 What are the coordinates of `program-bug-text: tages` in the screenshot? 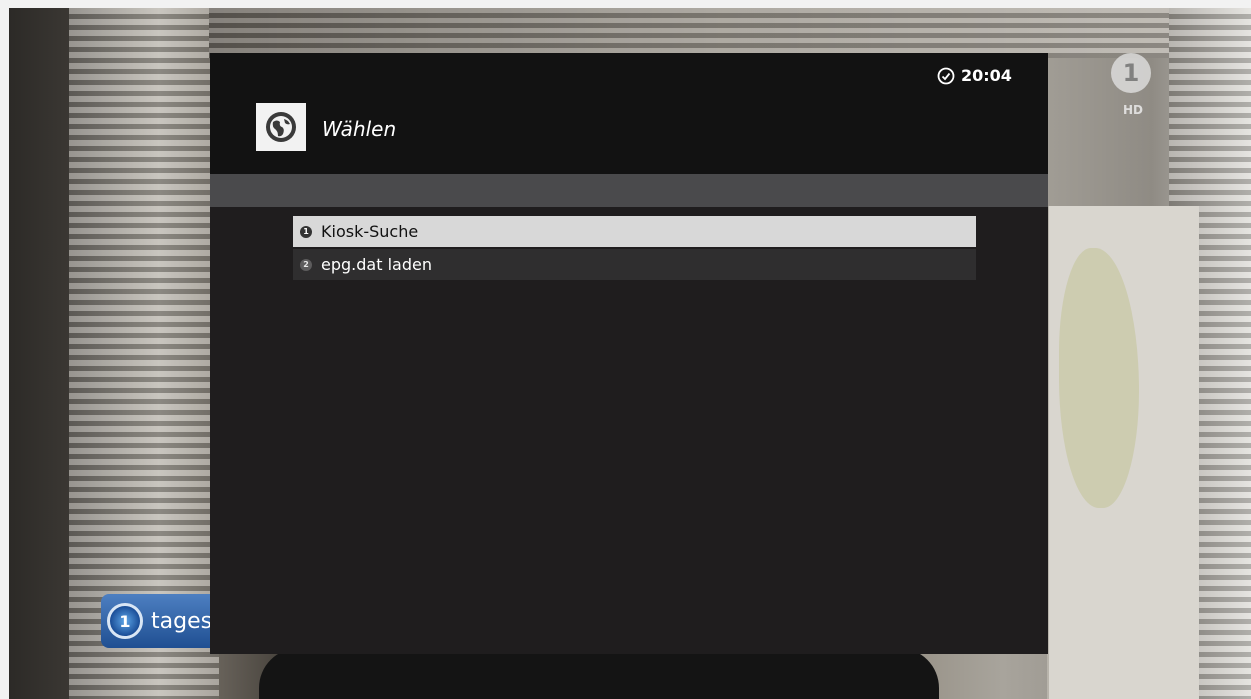 It's located at (182, 621).